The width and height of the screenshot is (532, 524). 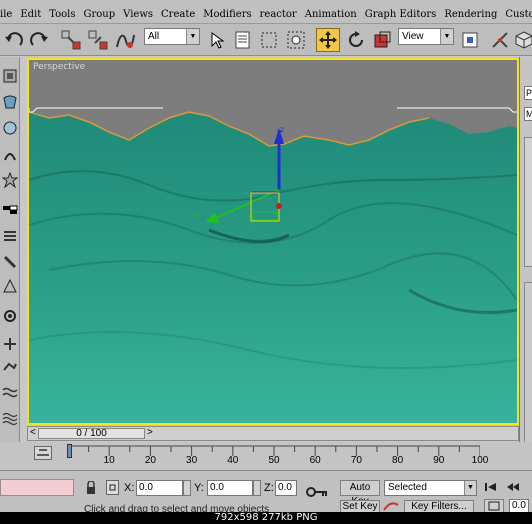 I want to click on command-panel-box: M, so click(x=528, y=114).